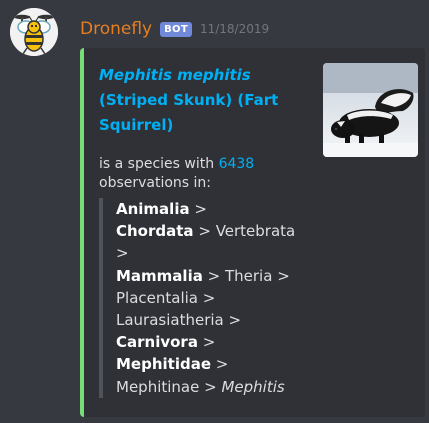  What do you see at coordinates (155, 183) in the screenshot?
I see `description-text-after: observations in:` at bounding box center [155, 183].